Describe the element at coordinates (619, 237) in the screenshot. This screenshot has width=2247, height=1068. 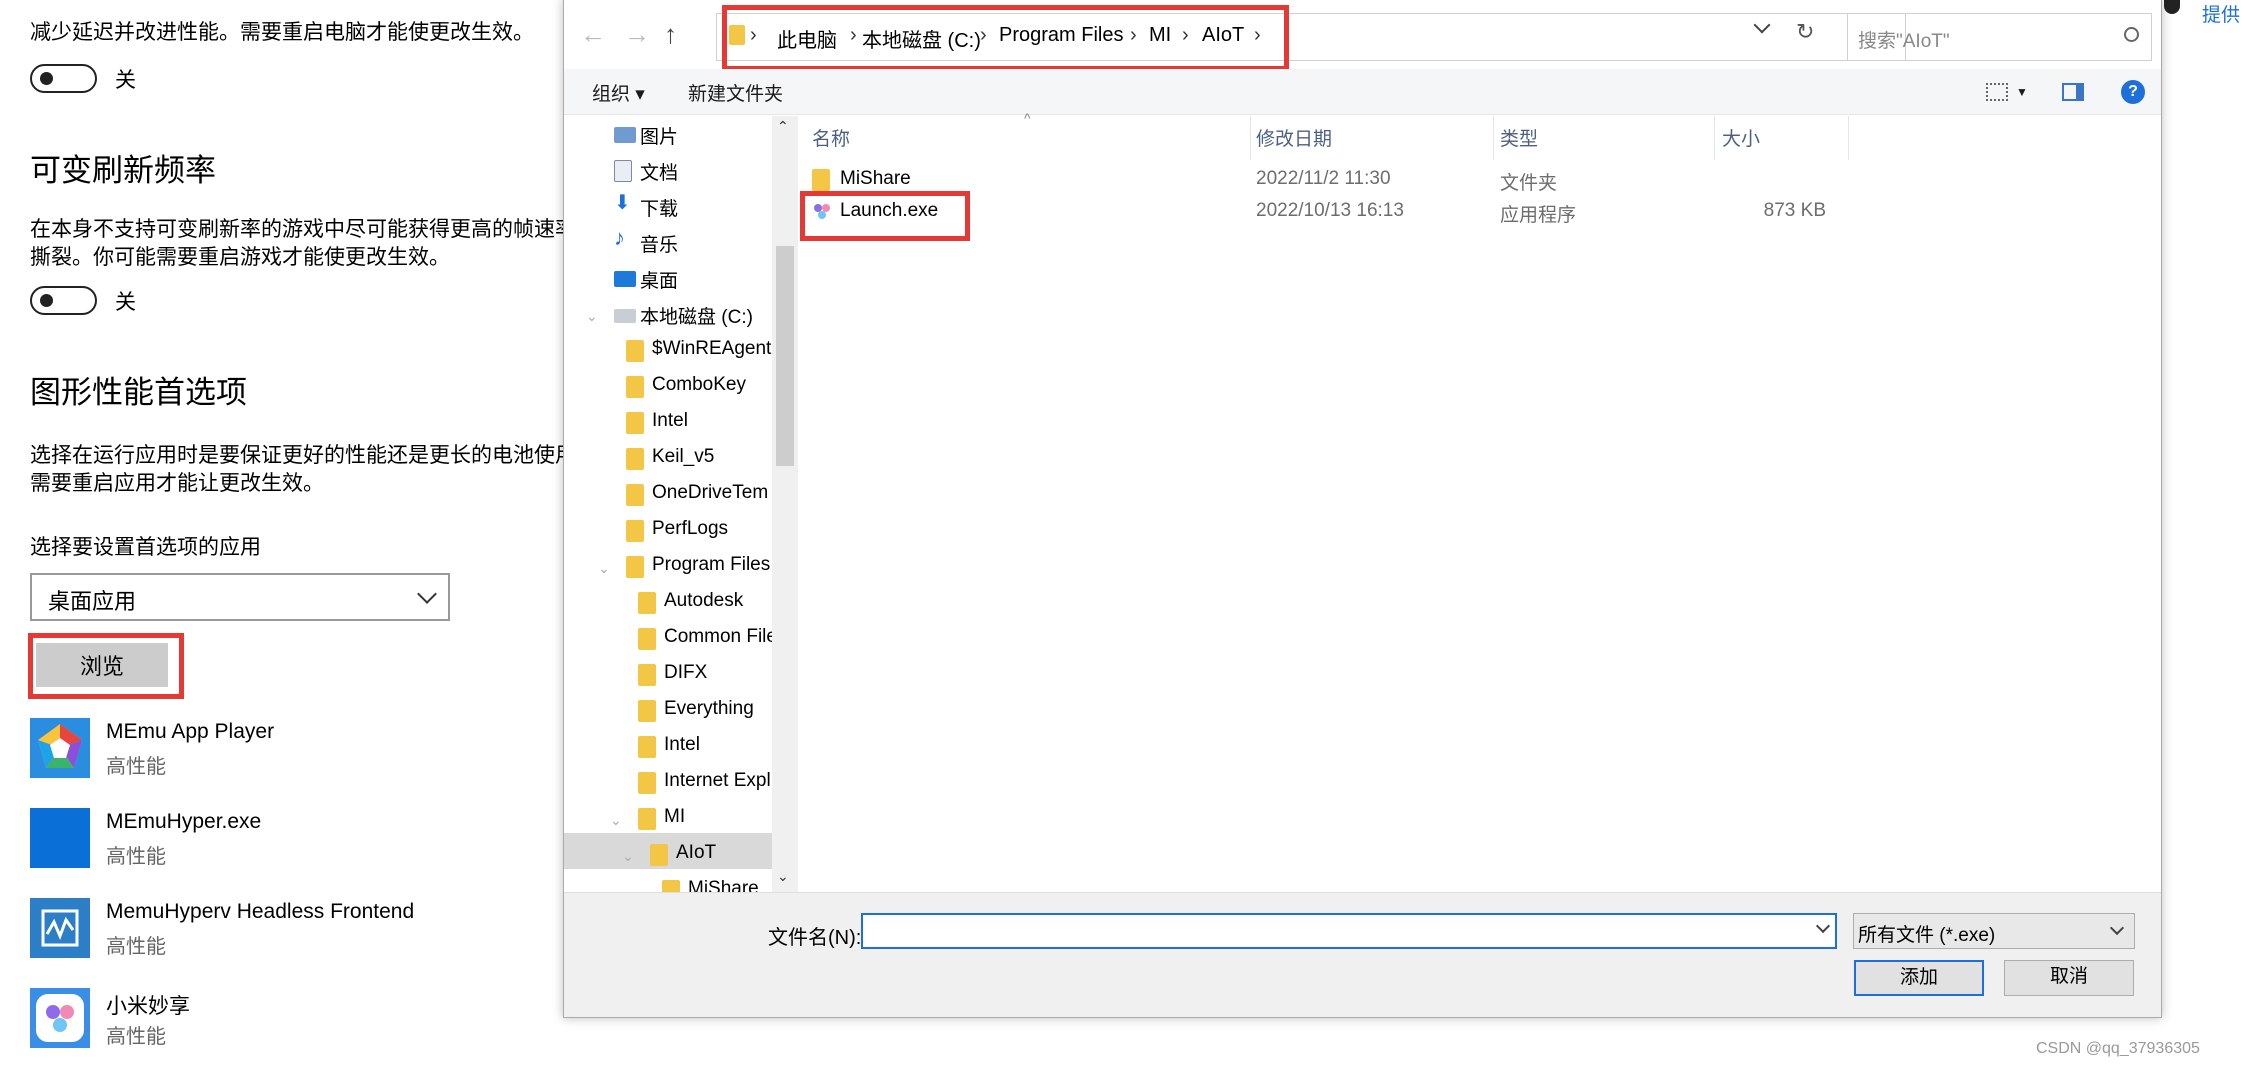
I see `music-note-icon: ♪` at that location.